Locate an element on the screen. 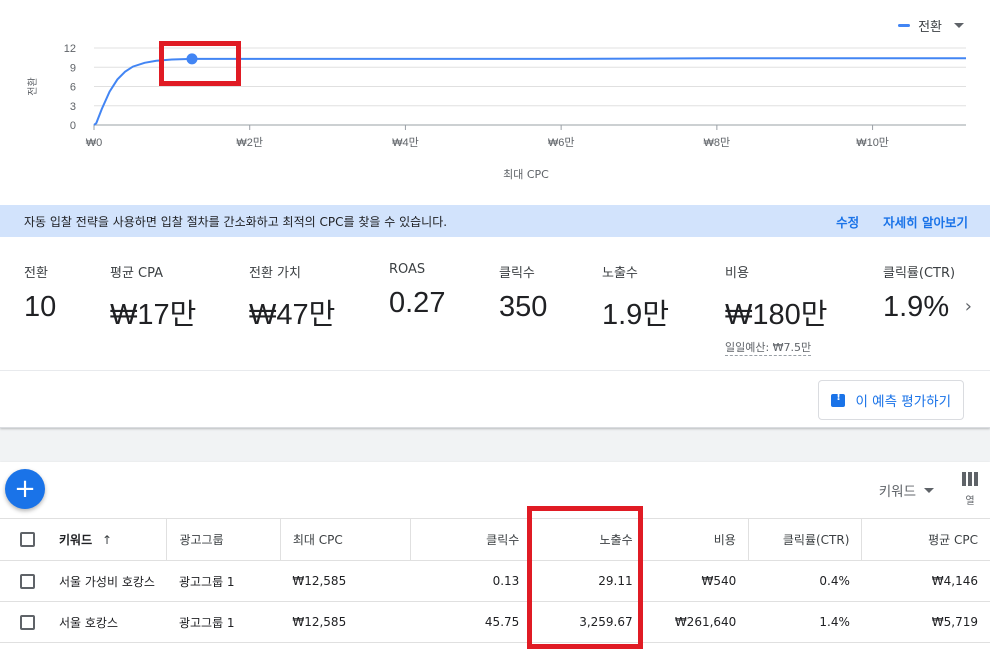  metric-label: 클릭률(CTR) is located at coordinates (919, 273).